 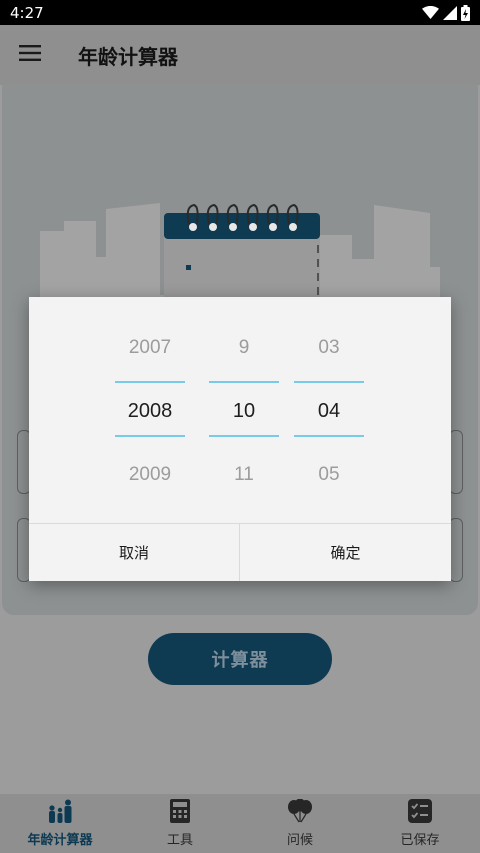 I want to click on nav-item-age-calculator: 年龄计算器, so click(x=60, y=823).